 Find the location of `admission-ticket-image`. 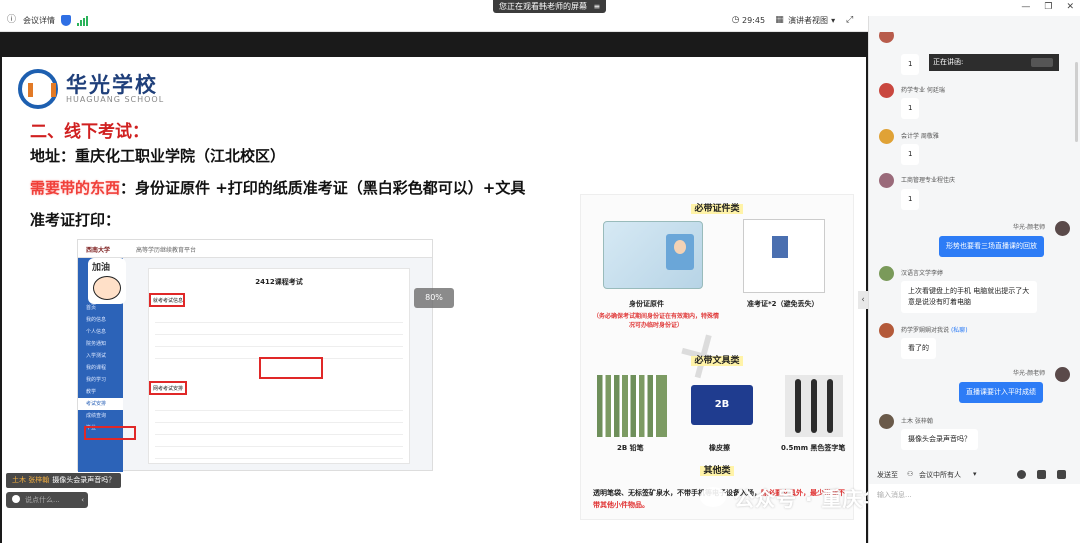

admission-ticket-image is located at coordinates (784, 256).